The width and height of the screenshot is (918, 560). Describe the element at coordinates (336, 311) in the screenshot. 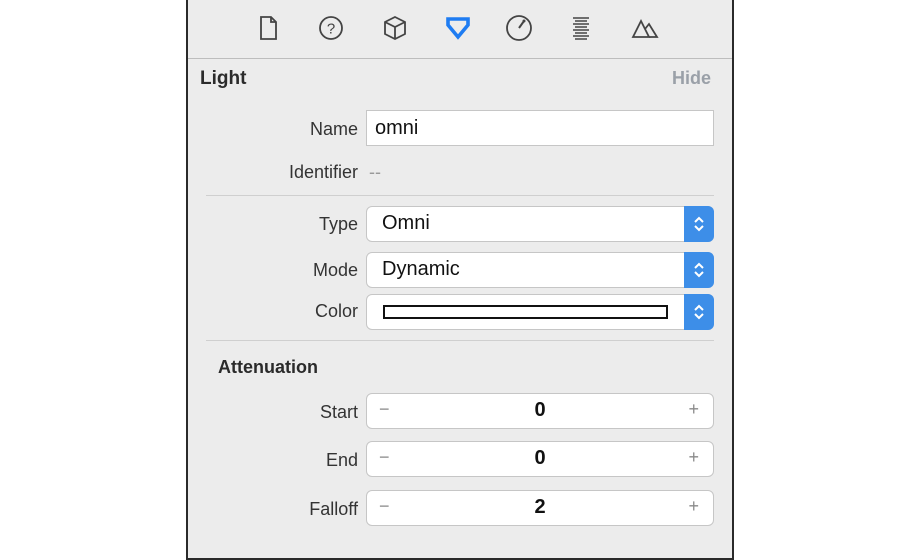

I see `color-label: Color` at that location.